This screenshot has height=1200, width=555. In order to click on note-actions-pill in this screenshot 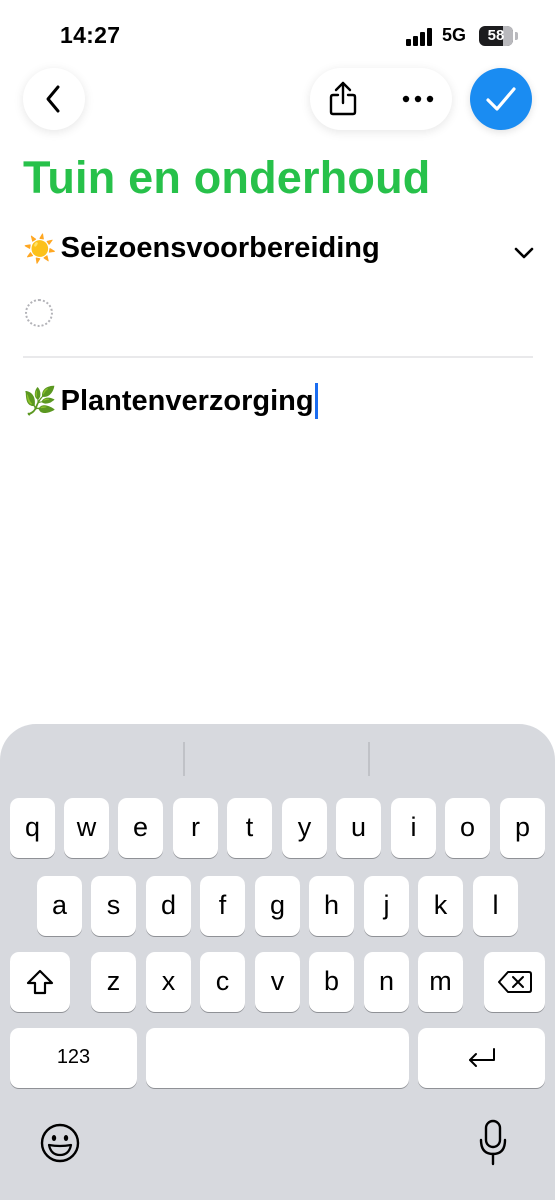, I will do `click(381, 99)`.